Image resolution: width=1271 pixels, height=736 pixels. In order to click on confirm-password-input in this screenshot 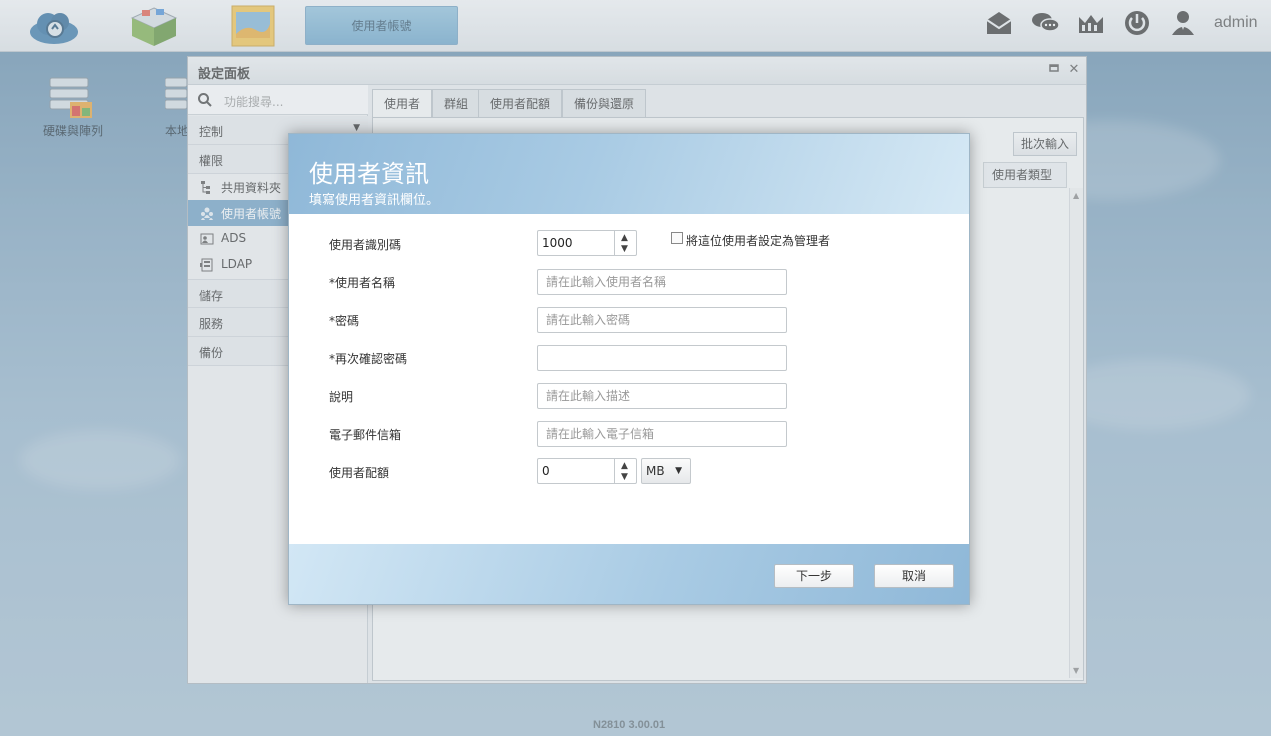, I will do `click(662, 358)`.